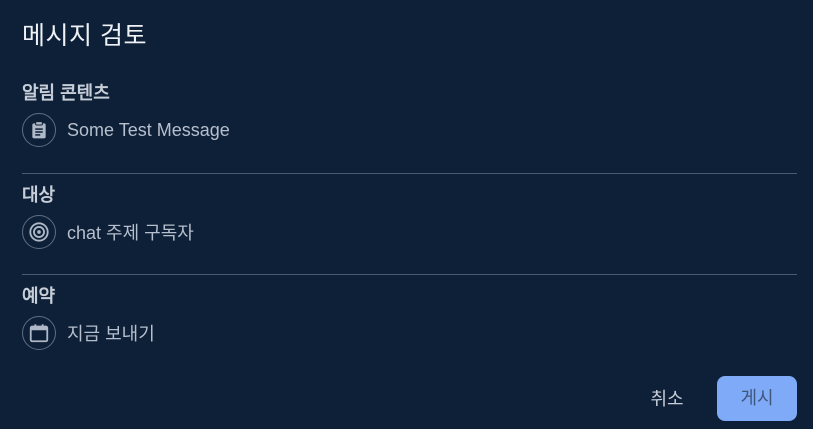 This screenshot has height=429, width=813. Describe the element at coordinates (39, 232) in the screenshot. I see `target-icon` at that location.